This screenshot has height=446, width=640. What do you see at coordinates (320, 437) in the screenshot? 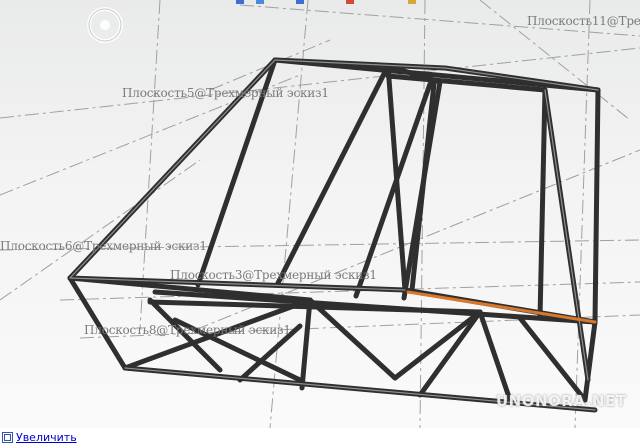
I see `bottom-bar` at bounding box center [320, 437].